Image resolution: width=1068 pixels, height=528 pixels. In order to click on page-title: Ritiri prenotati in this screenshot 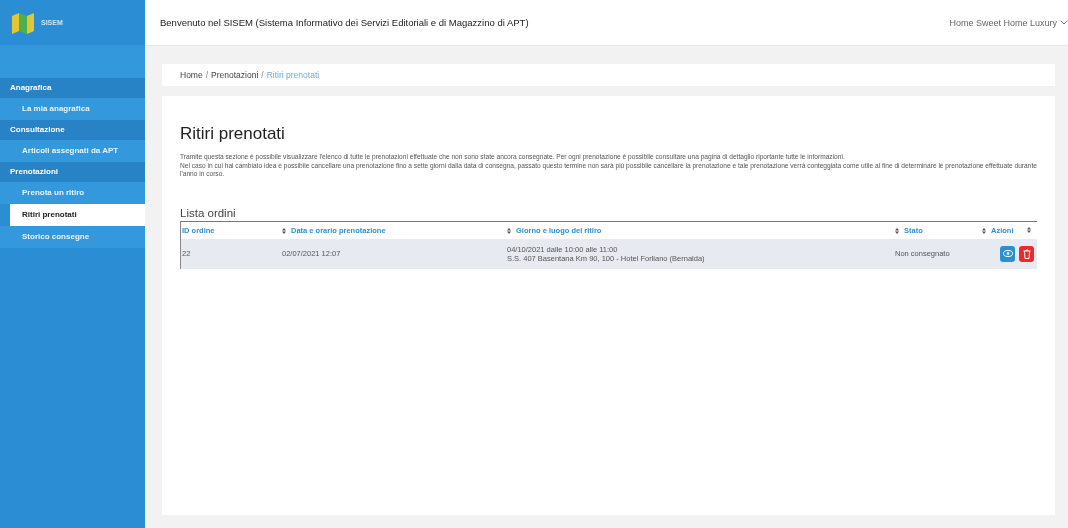, I will do `click(233, 134)`.